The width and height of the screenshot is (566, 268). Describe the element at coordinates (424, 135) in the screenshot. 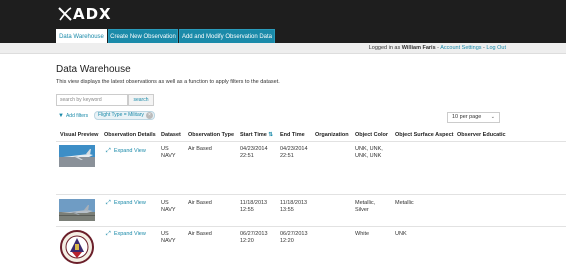

I see `column-header-object-surface-aspect: Object Surface Aspect` at that location.